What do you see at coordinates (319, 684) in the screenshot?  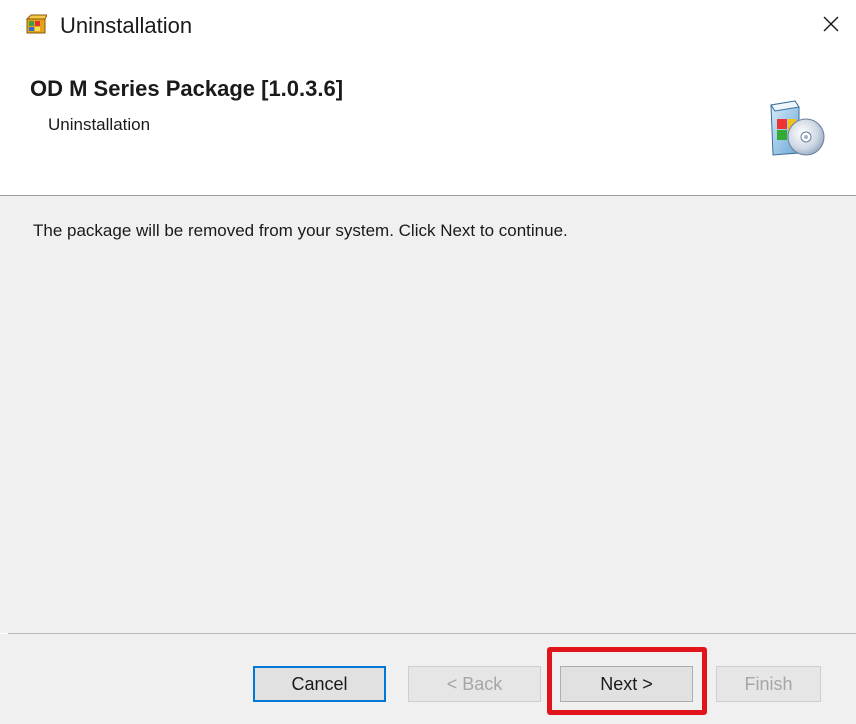 I see `cancel-button: Cancel` at bounding box center [319, 684].